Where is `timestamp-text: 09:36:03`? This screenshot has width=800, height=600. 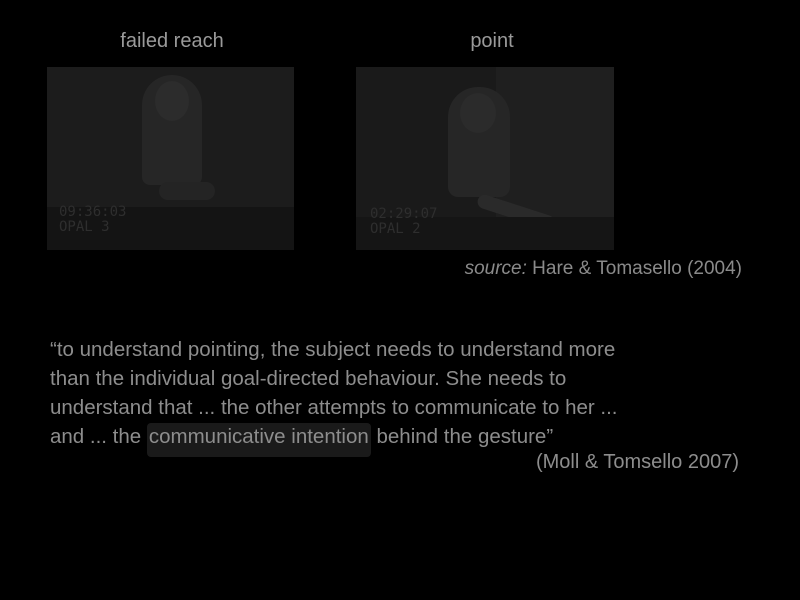
timestamp-text: 09:36:03 is located at coordinates (93, 212).